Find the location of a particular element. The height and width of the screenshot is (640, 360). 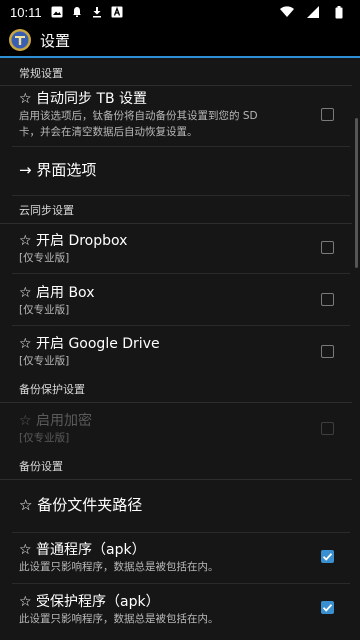

setting-title: ☆ 开启 Dropbox is located at coordinates (73, 241).